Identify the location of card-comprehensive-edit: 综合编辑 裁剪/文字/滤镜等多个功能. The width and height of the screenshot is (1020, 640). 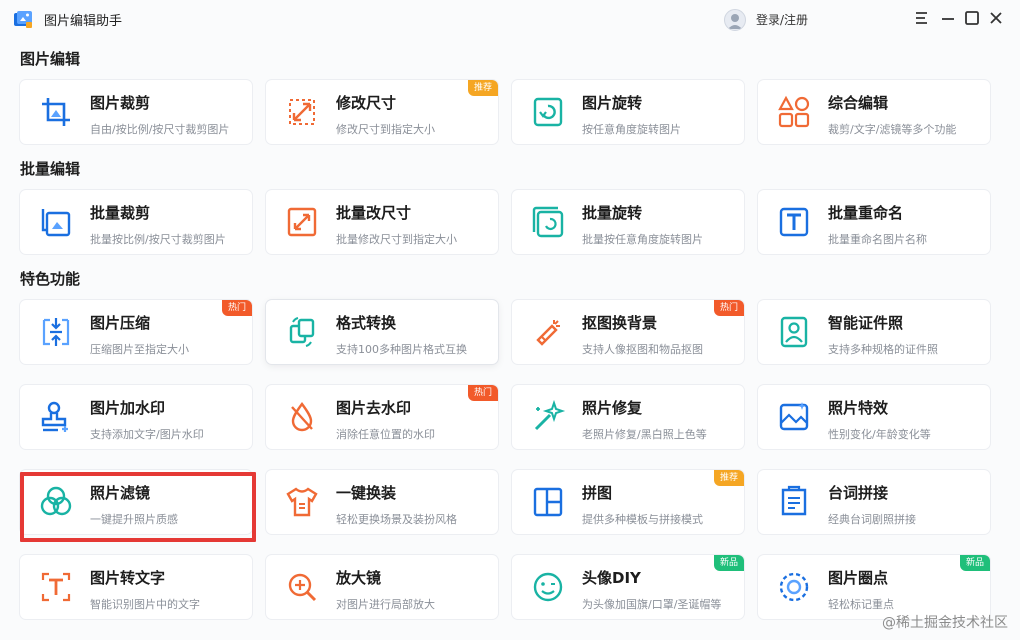
(874, 112).